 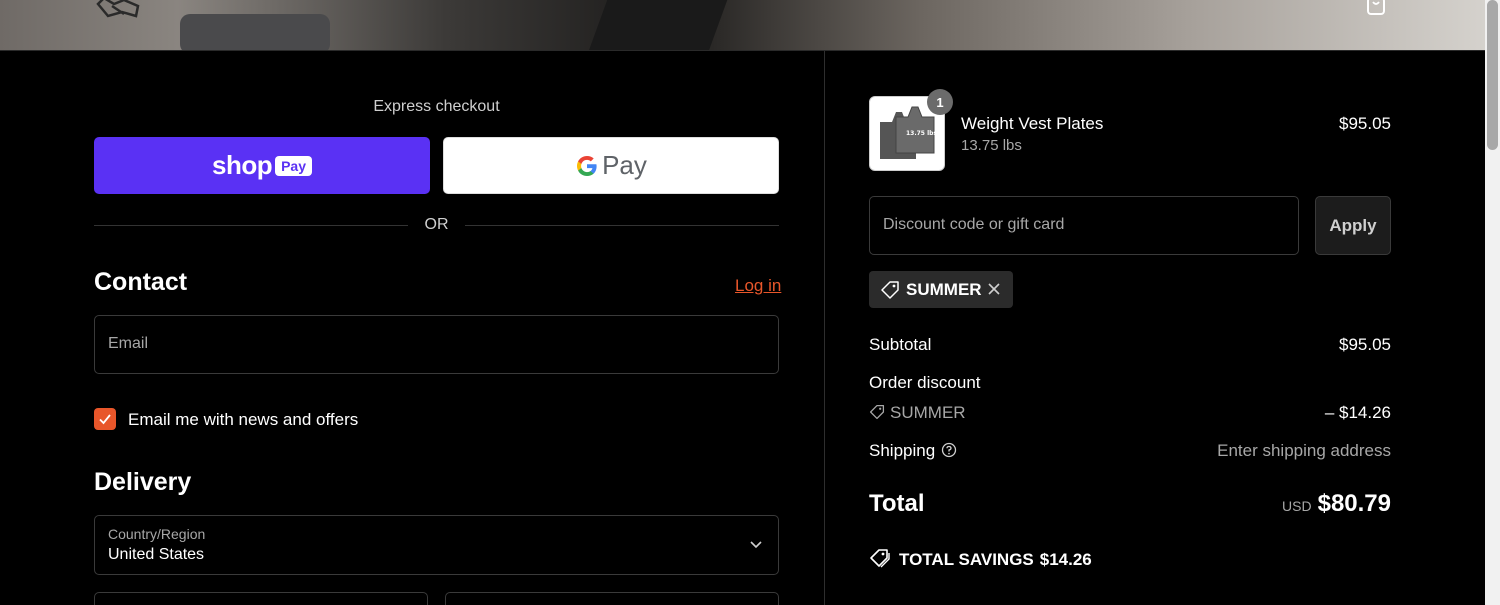 I want to click on delivery-title: Delivery, so click(x=143, y=482).